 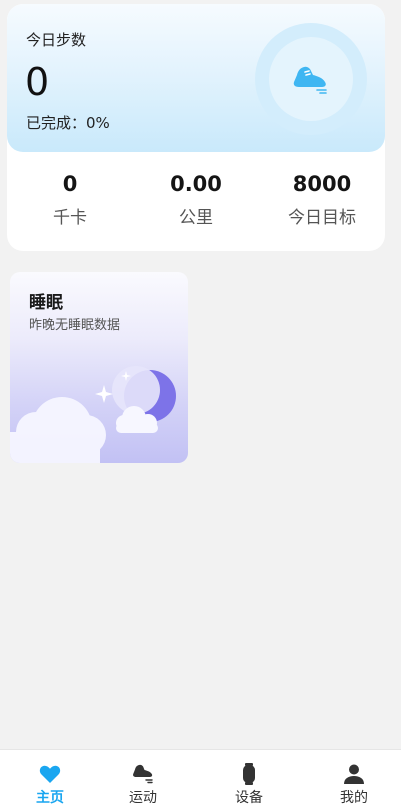 What do you see at coordinates (196, 199) in the screenshot?
I see `stat-distance: 0.00 公里` at bounding box center [196, 199].